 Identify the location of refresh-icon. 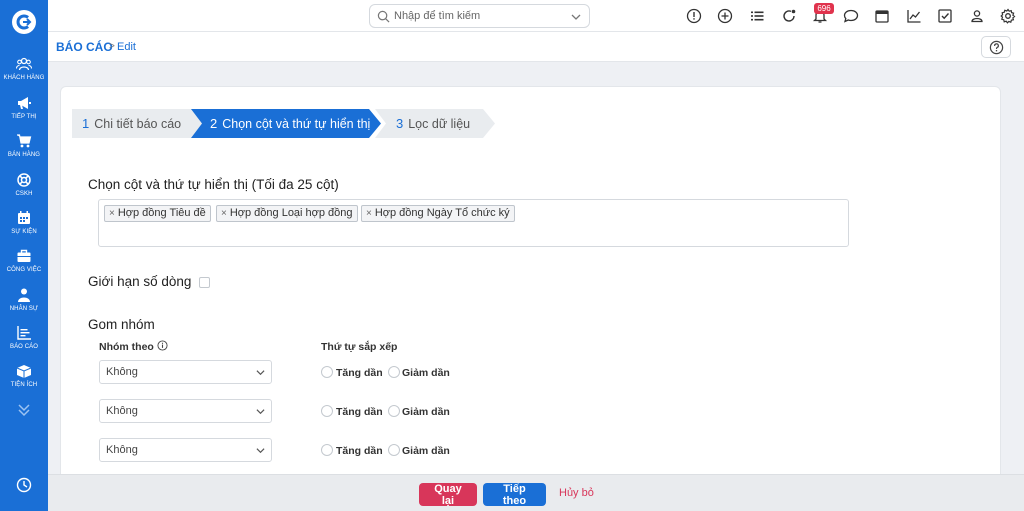
(789, 16).